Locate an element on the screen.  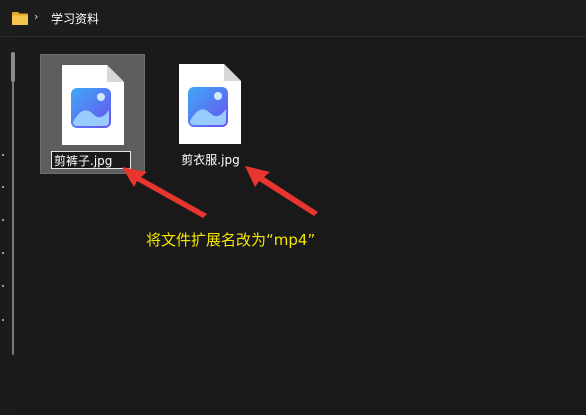
folder-icon is located at coordinates (20, 18).